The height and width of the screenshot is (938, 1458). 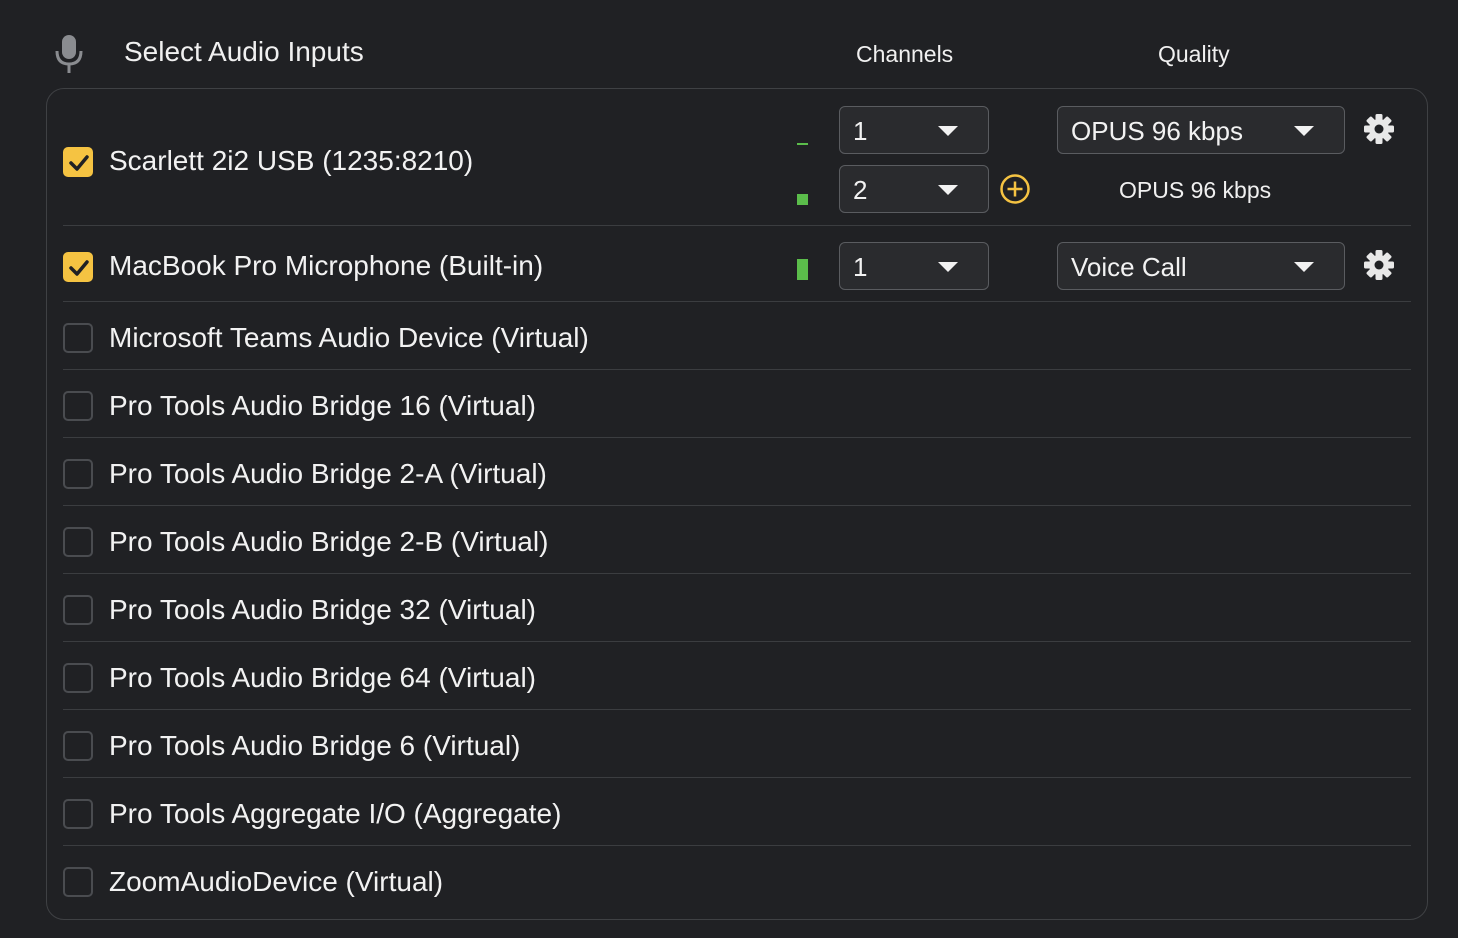 I want to click on microphone-icon, so click(x=69, y=54).